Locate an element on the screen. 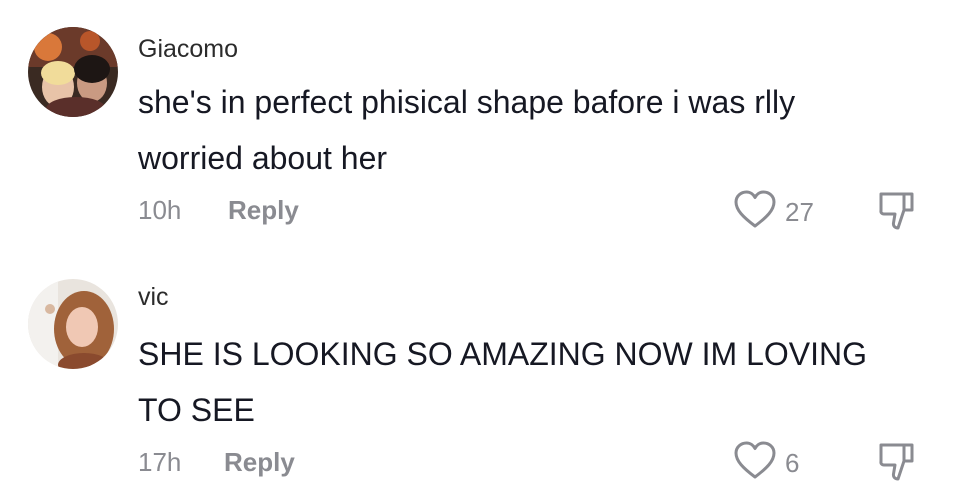 Image resolution: width=960 pixels, height=488 pixels. like-count: 27 is located at coordinates (799, 212).